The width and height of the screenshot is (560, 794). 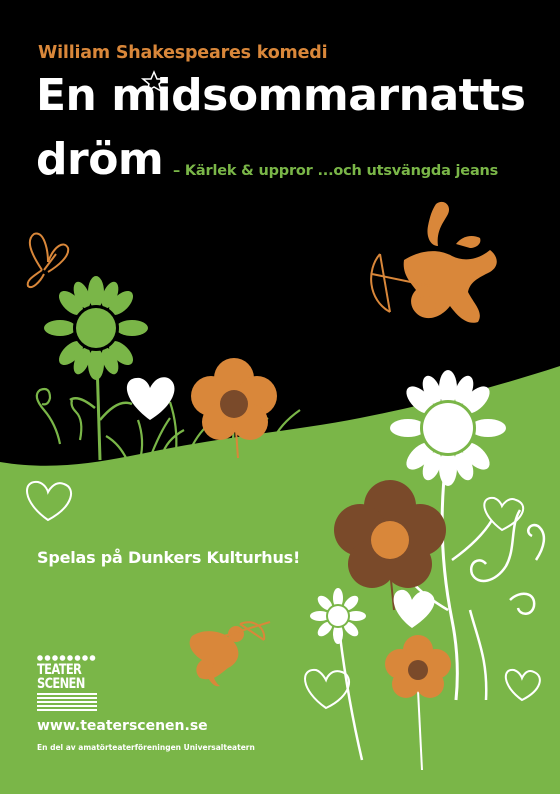 What do you see at coordinates (100, 159) in the screenshot?
I see `page-title-line2: dröm` at bounding box center [100, 159].